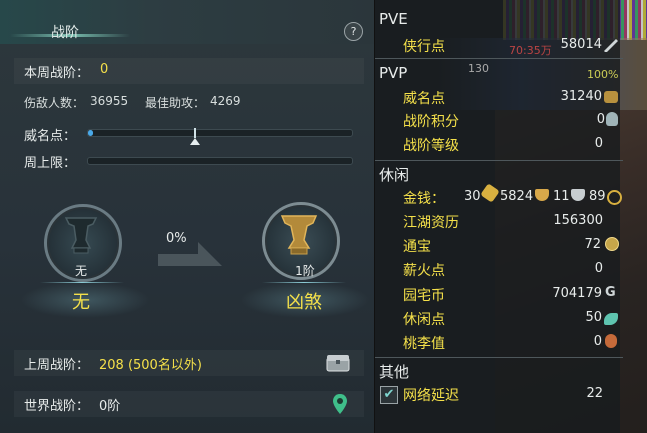 Image resolution: width=647 pixels, height=433 pixels. Describe the element at coordinates (338, 363) in the screenshot. I see `chest-icon` at that location.